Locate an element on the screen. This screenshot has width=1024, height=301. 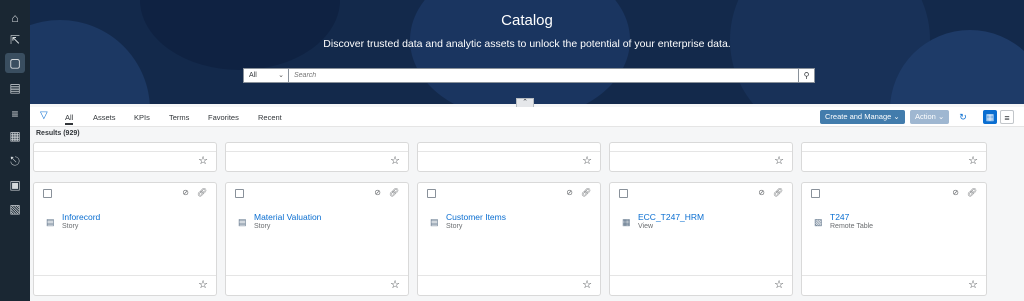
home-icon: ⌂ is located at coordinates (15, 18).